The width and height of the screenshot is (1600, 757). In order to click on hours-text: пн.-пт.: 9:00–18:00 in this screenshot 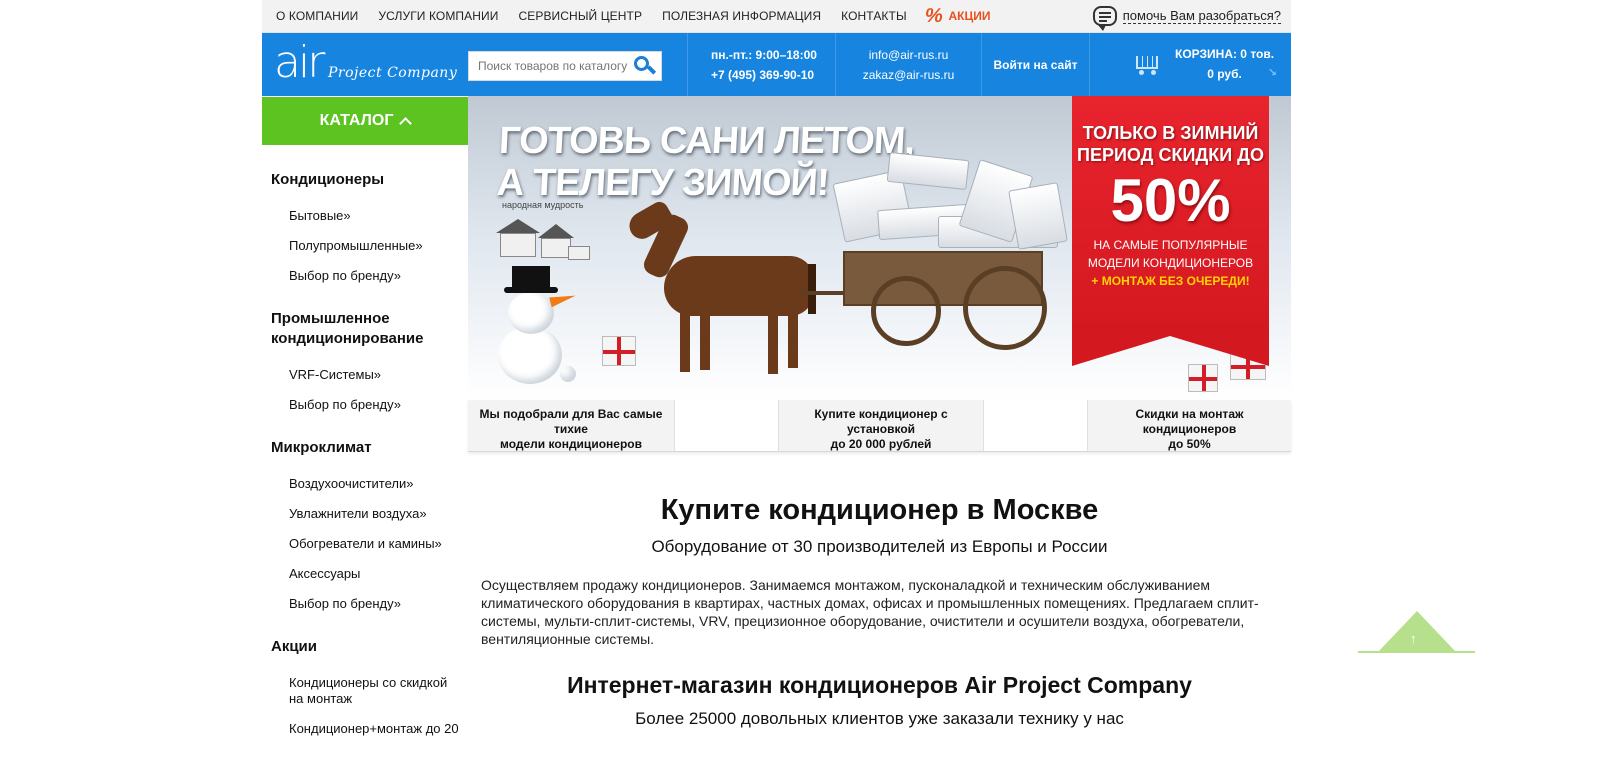, I will do `click(764, 54)`.